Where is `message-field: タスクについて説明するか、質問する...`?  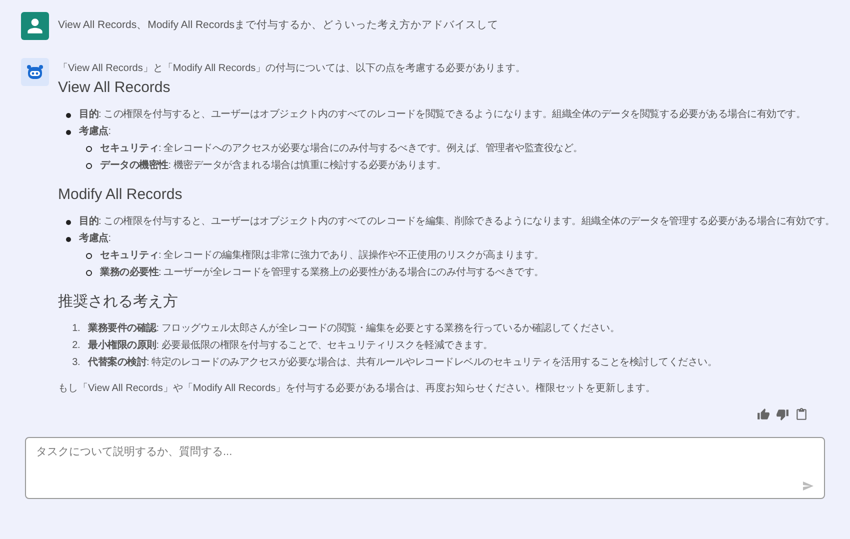
message-field: タスクについて説明するか、質問する... is located at coordinates (425, 462).